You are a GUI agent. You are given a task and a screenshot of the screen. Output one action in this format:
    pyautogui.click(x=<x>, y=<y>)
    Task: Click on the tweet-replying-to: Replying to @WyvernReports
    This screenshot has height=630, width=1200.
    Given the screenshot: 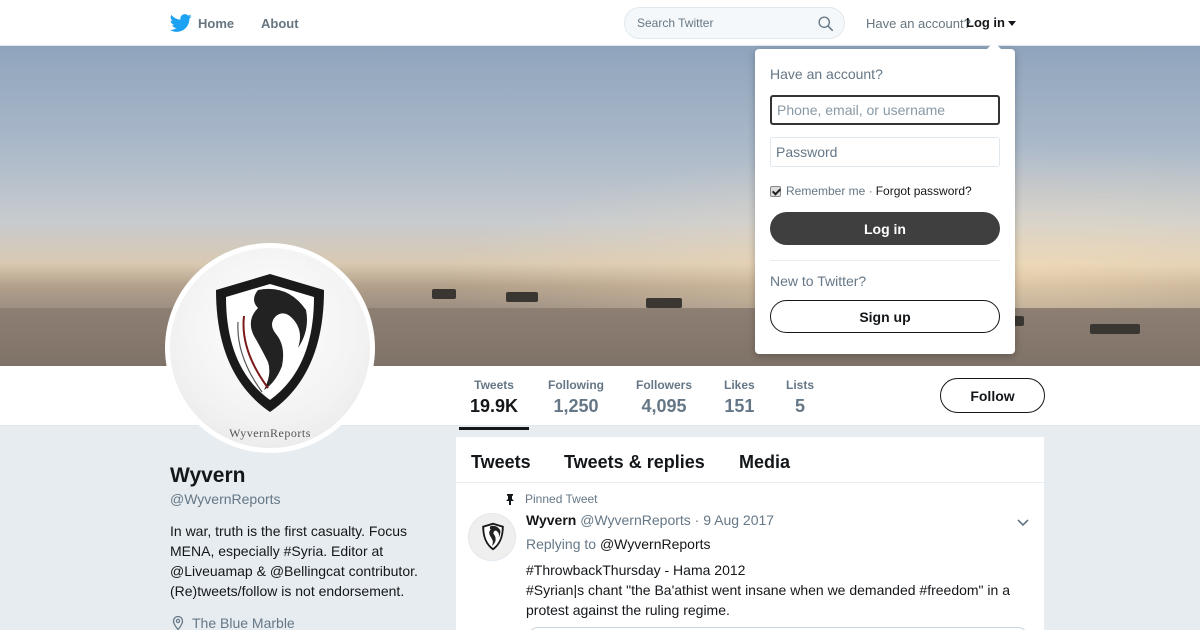 What is the action you would take?
    pyautogui.click(x=618, y=544)
    